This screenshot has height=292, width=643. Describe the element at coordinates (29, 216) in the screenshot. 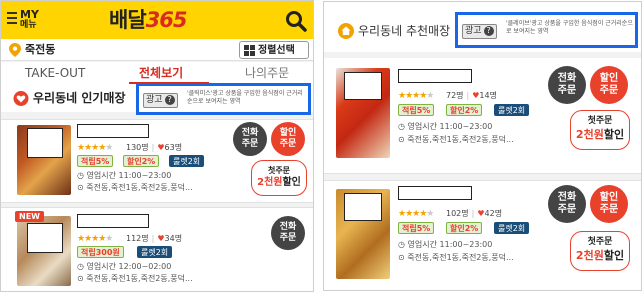

I see `new-badge: NEW` at that location.